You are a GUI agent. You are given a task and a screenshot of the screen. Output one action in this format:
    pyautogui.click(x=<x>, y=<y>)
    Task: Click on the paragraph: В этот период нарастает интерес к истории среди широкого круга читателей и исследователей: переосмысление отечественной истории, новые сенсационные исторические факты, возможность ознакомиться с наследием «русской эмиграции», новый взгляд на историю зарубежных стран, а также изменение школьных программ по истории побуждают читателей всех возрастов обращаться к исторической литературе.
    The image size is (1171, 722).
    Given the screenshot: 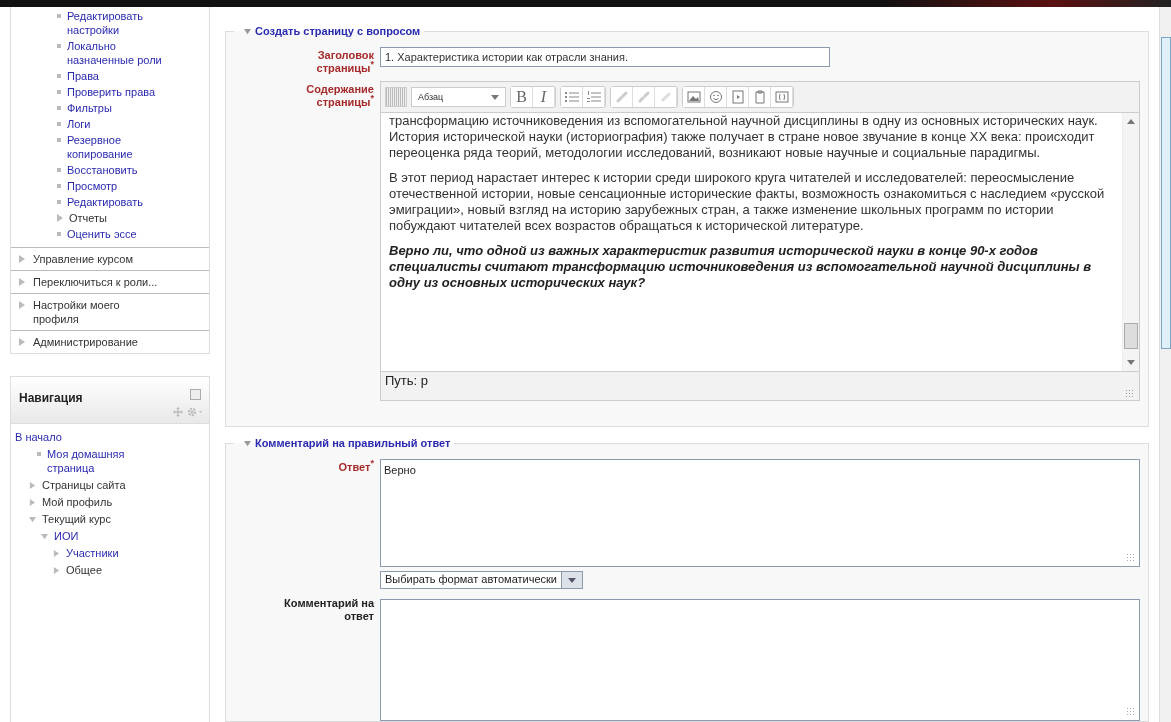 What is the action you would take?
    pyautogui.click(x=747, y=202)
    